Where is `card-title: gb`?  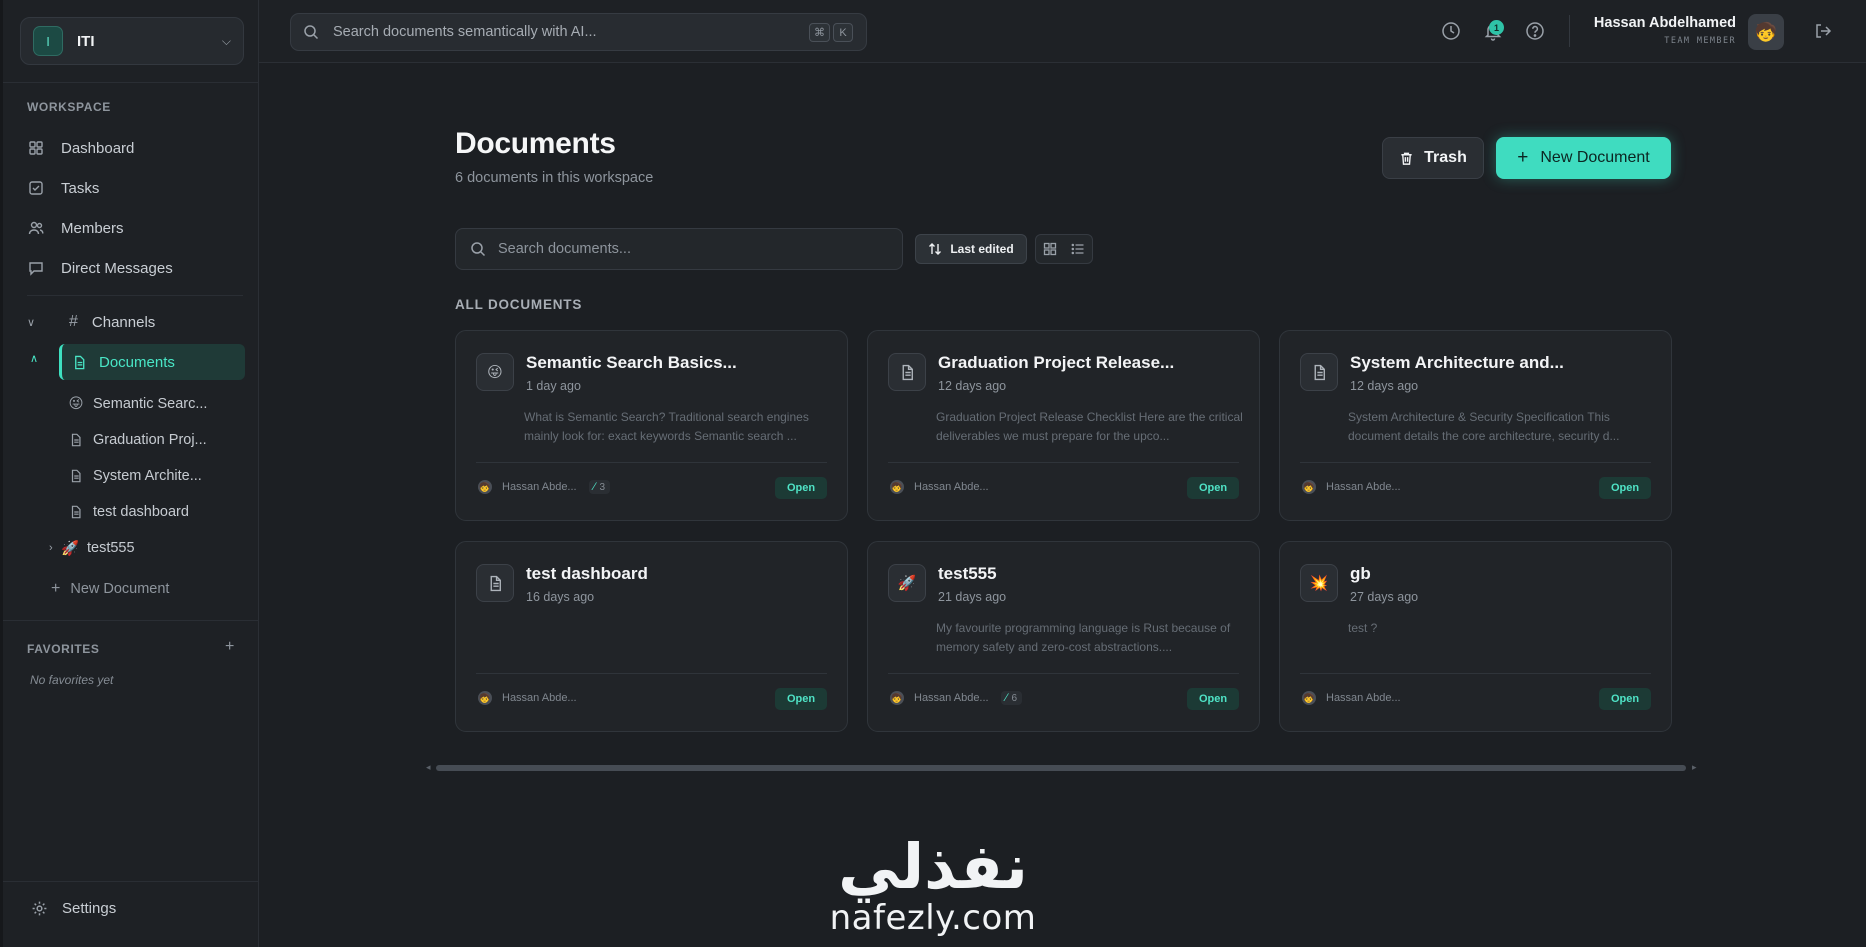 card-title: gb is located at coordinates (1360, 573).